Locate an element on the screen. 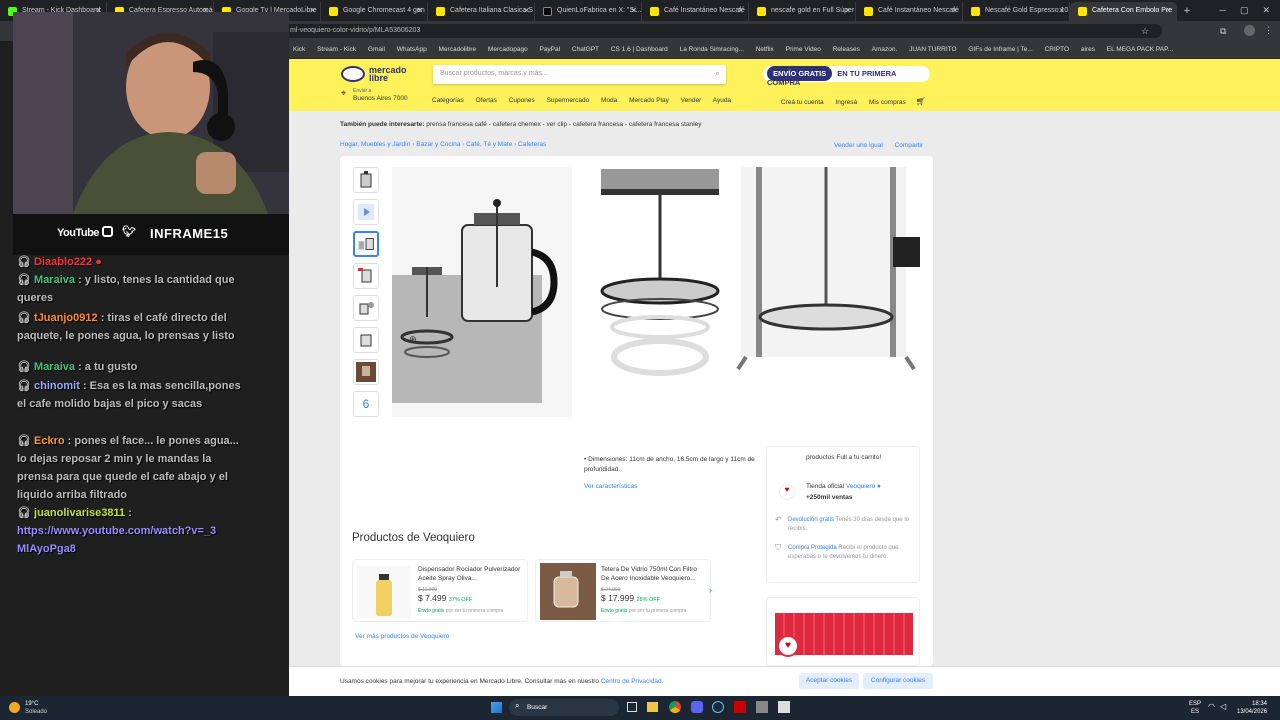 This screenshot has width=1280, height=720. bookmark-star-icon: ☆ is located at coordinates (1145, 31).